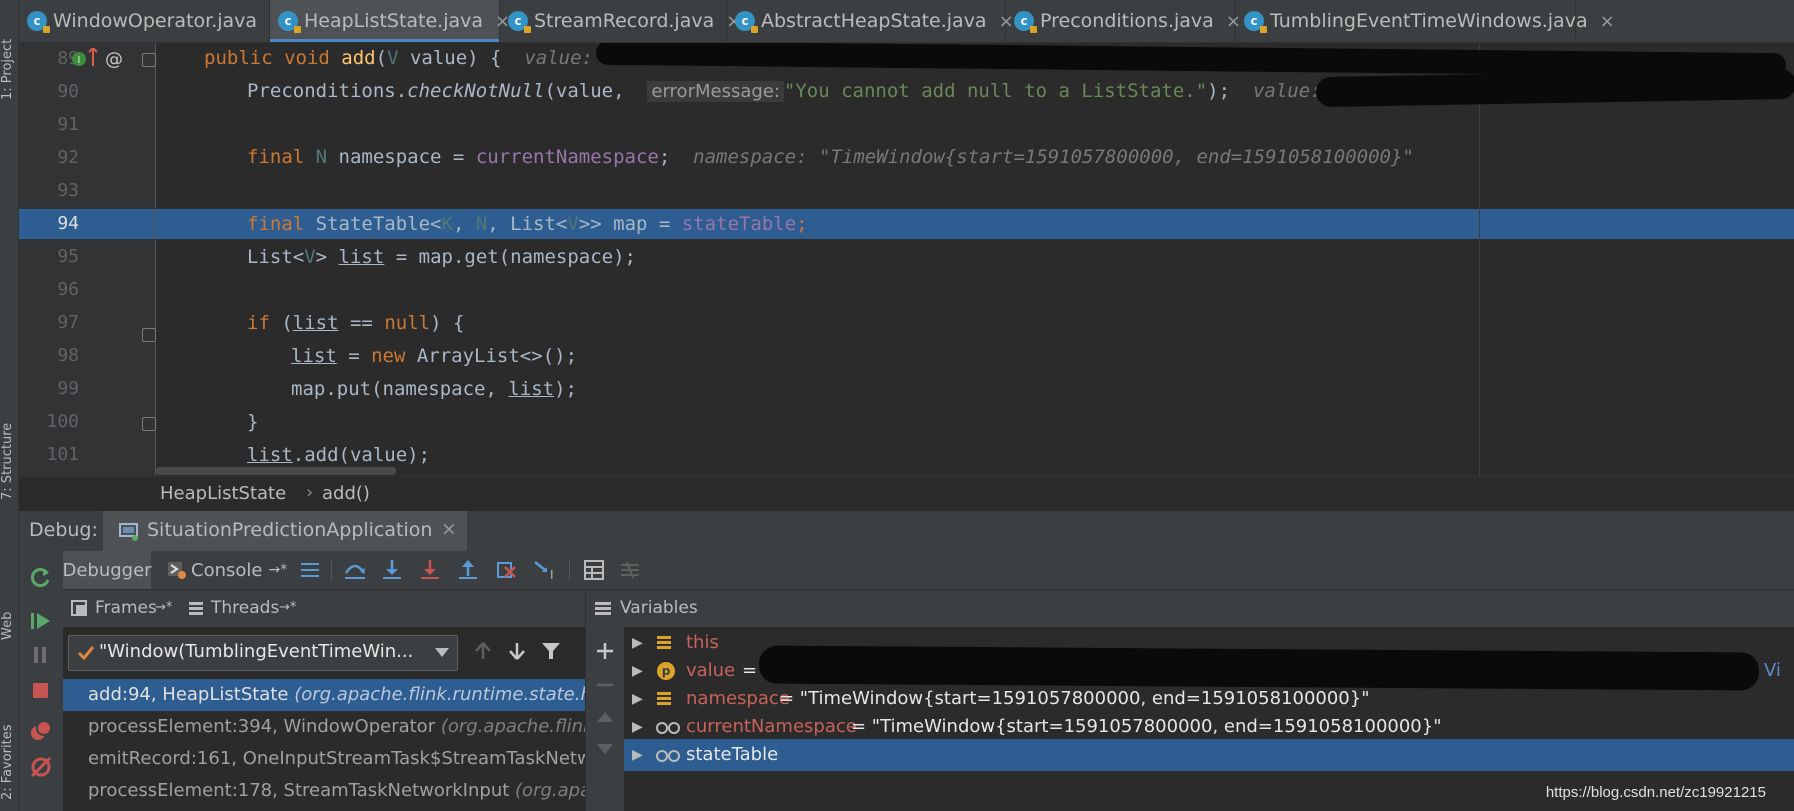 Image resolution: width=1794 pixels, height=811 pixels. I want to click on tab-window-operator: cWindowOperator.java×, so click(151, 21).